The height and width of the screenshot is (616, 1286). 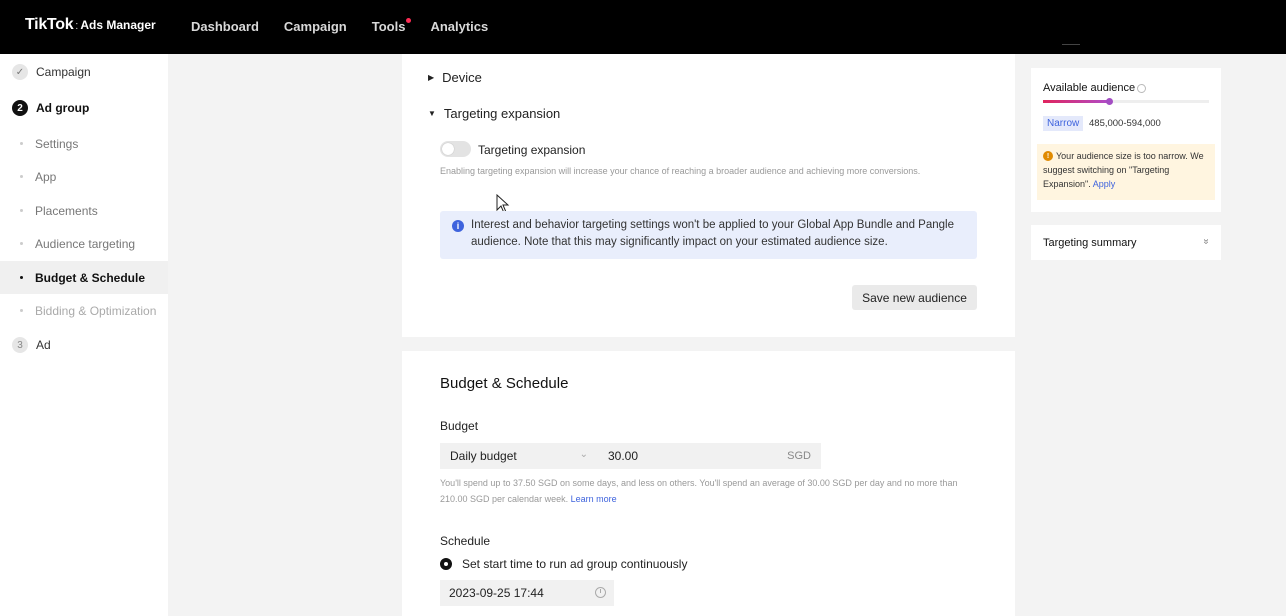 I want to click on divider, so click(x=1071, y=44).